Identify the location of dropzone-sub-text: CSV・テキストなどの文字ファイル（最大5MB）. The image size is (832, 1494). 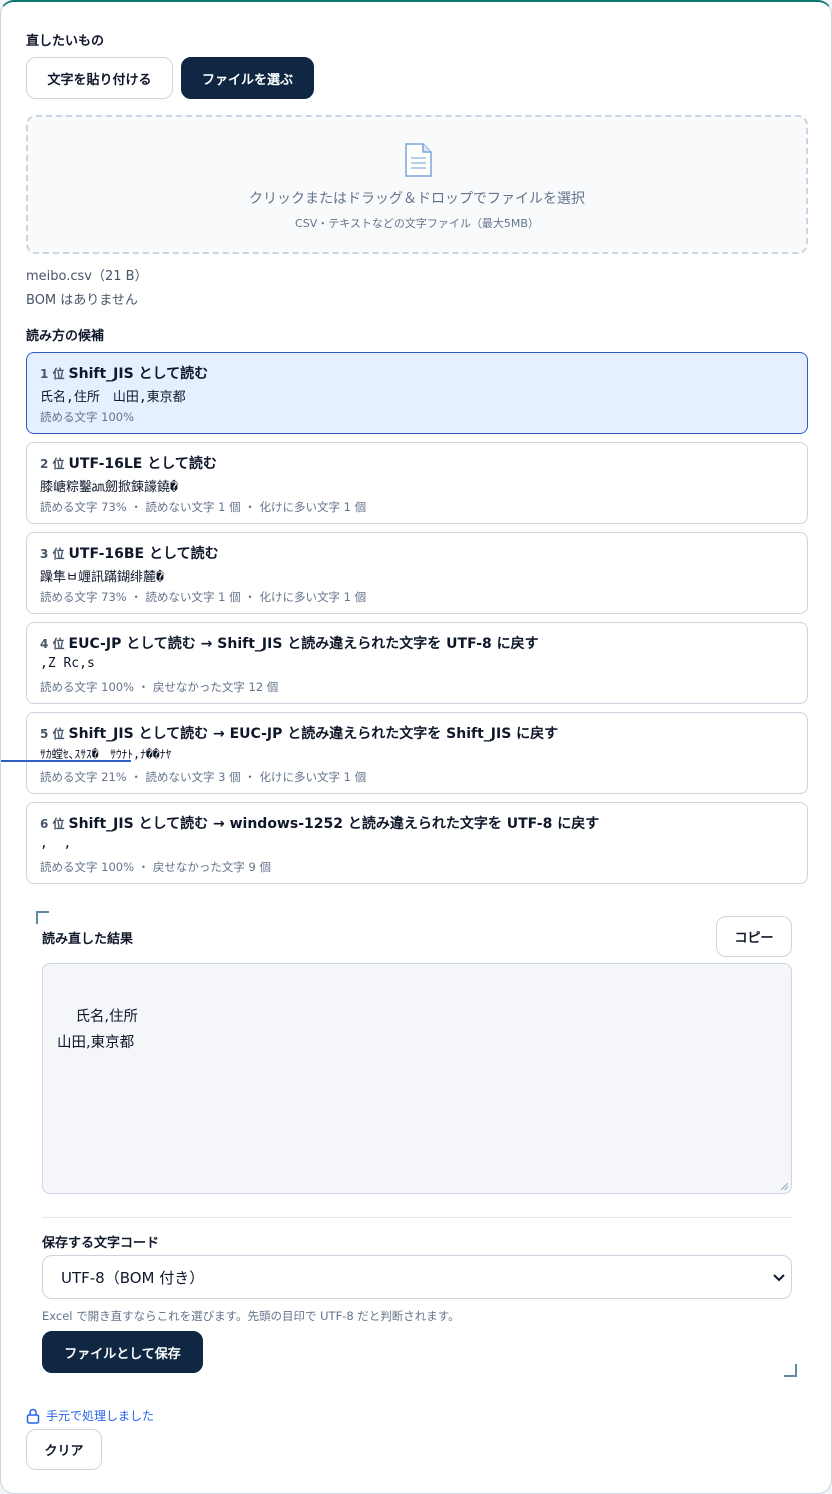
(417, 223).